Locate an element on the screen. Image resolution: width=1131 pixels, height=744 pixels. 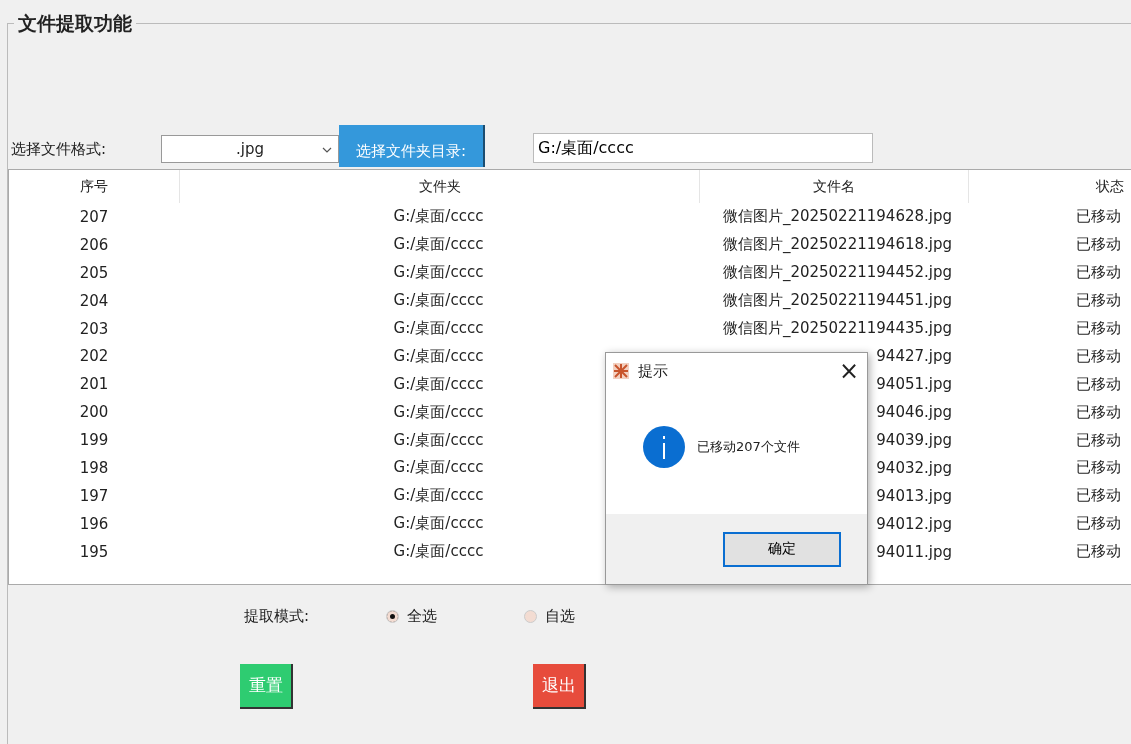
table-cell: 206 is located at coordinates (94, 244).